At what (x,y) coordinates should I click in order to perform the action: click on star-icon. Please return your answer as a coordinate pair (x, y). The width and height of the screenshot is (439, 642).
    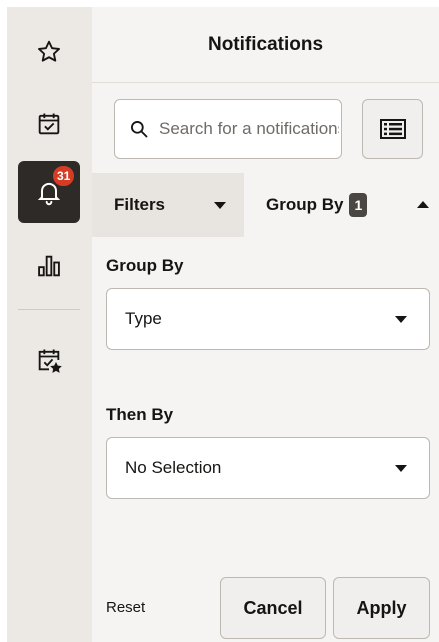
    Looking at the image, I should click on (49, 51).